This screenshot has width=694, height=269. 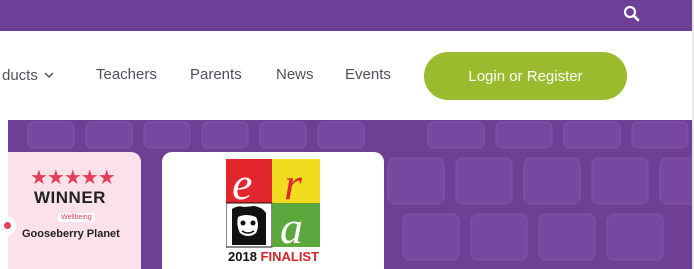 I want to click on search-button, so click(x=632, y=14).